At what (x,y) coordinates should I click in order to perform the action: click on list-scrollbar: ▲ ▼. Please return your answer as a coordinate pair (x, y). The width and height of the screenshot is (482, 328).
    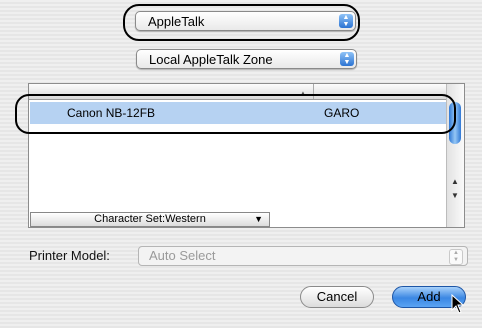
    Looking at the image, I should click on (455, 155).